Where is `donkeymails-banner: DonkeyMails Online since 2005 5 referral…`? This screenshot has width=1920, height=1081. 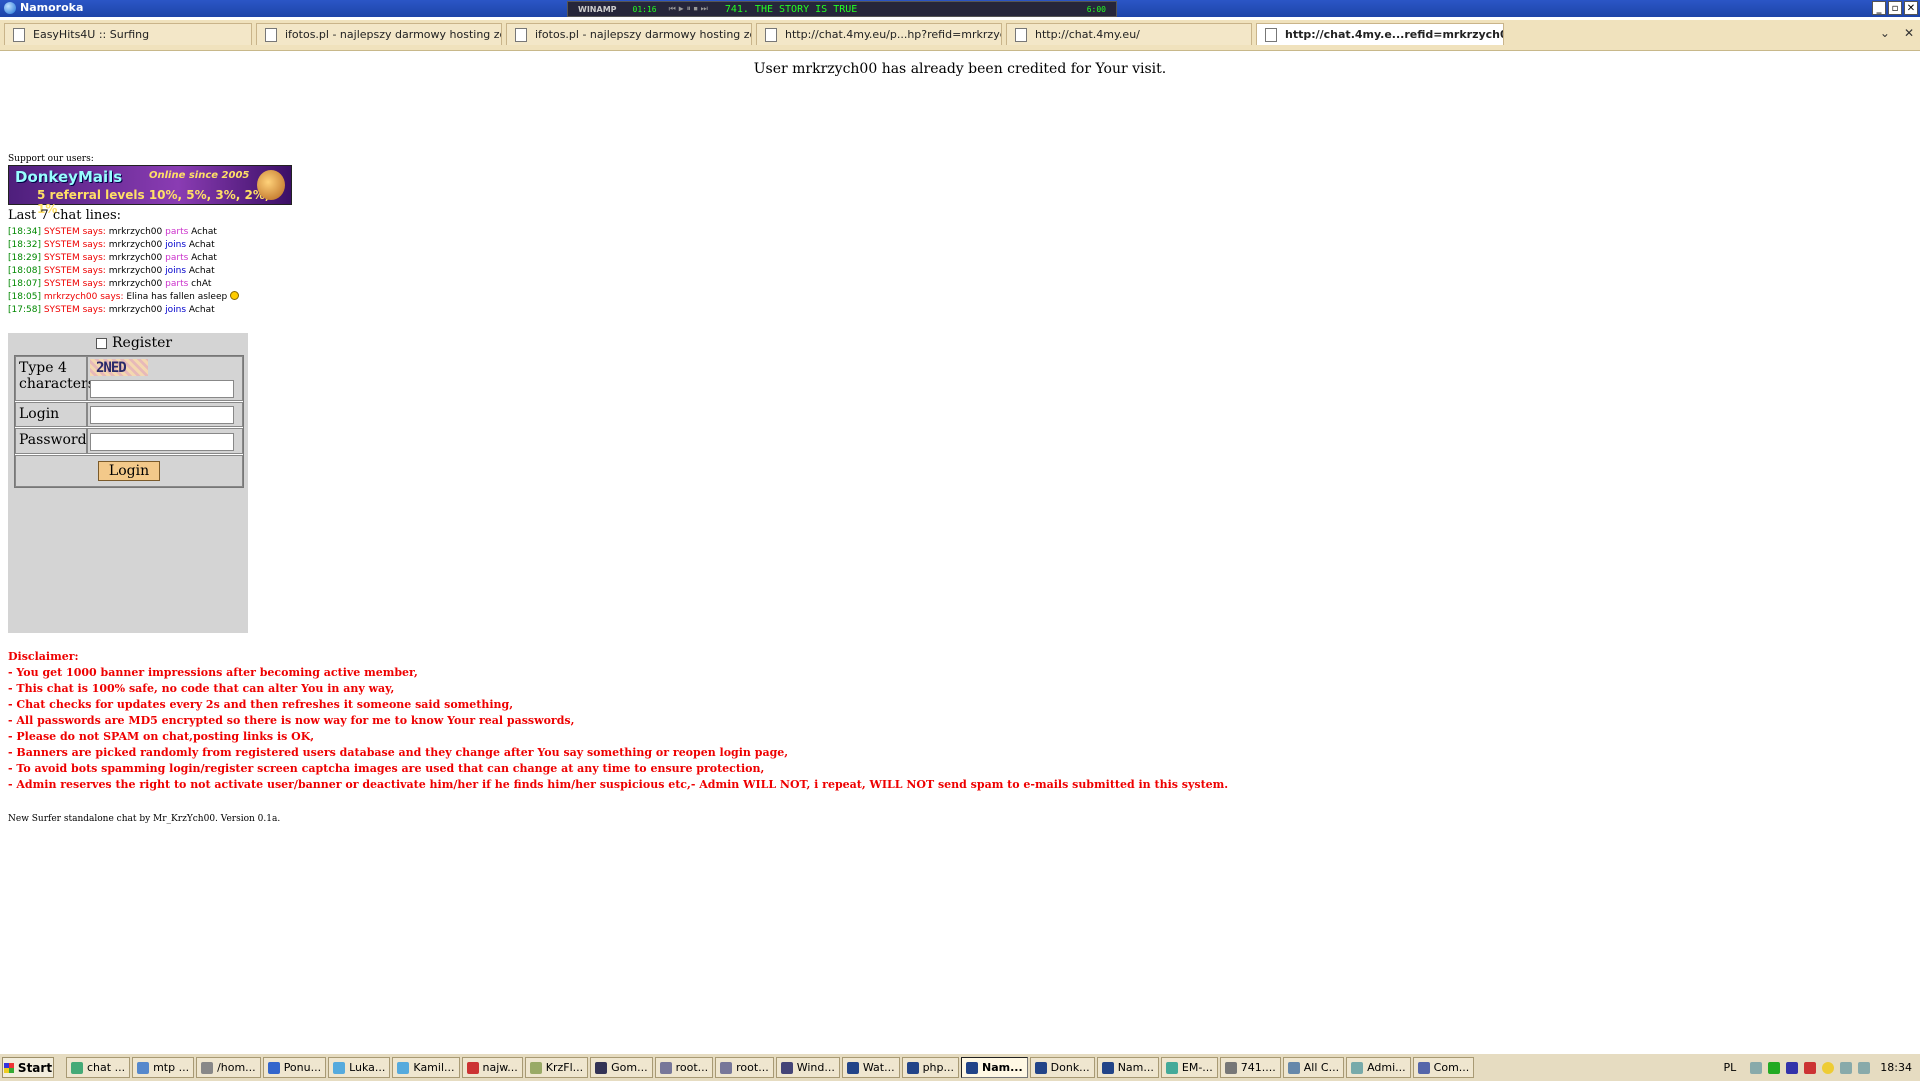 donkeymails-banner: DonkeyMails Online since 2005 5 referral… is located at coordinates (150, 190).